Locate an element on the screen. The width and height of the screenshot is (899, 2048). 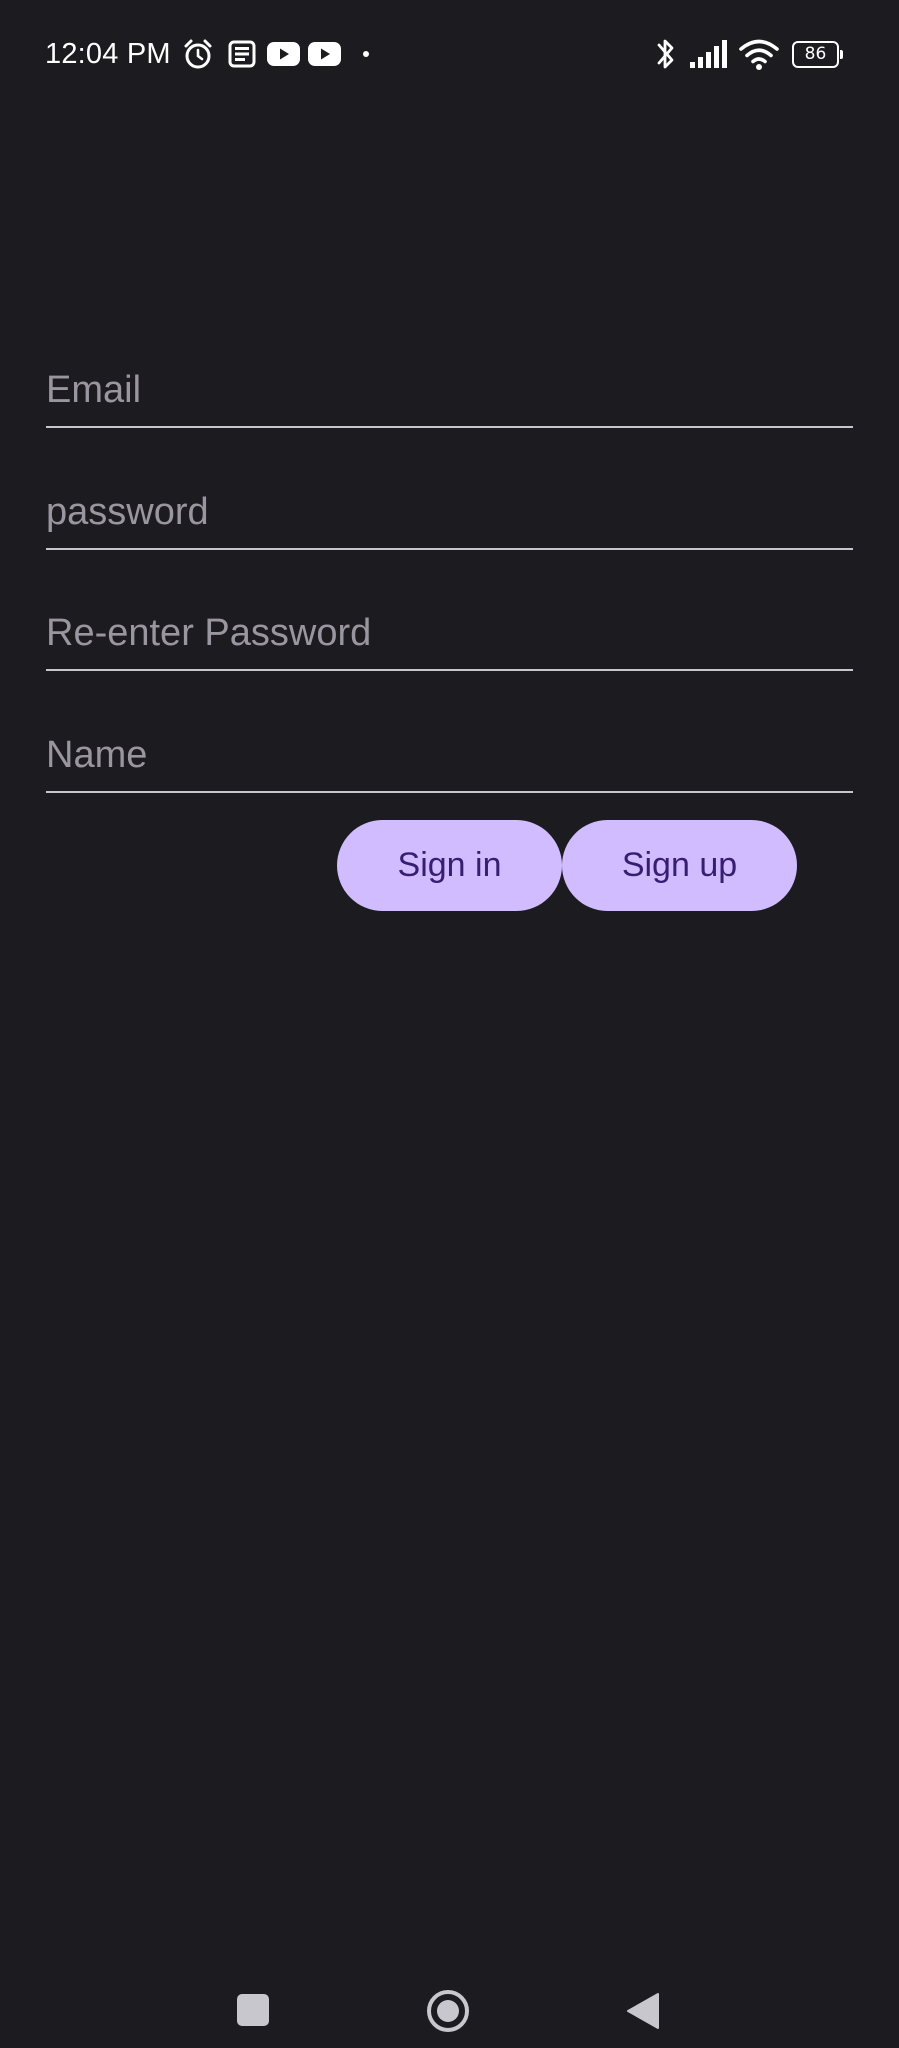
battery-level: 86 is located at coordinates (815, 54).